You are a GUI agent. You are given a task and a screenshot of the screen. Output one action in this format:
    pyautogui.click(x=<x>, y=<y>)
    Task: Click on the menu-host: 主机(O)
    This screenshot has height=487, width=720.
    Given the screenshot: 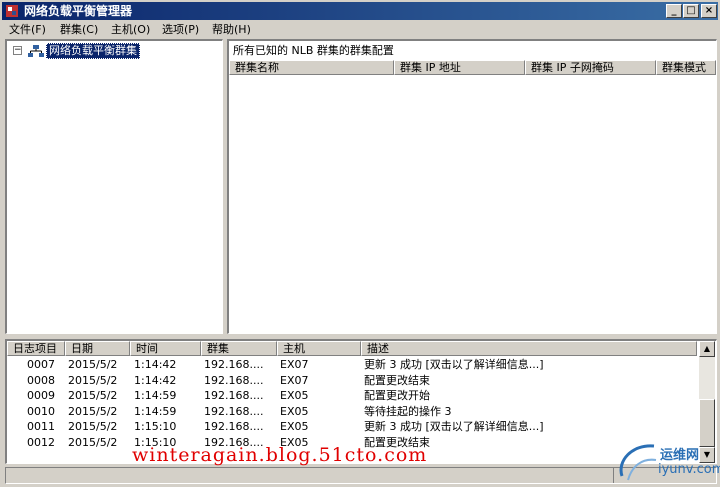 What is the action you would take?
    pyautogui.click(x=130, y=30)
    